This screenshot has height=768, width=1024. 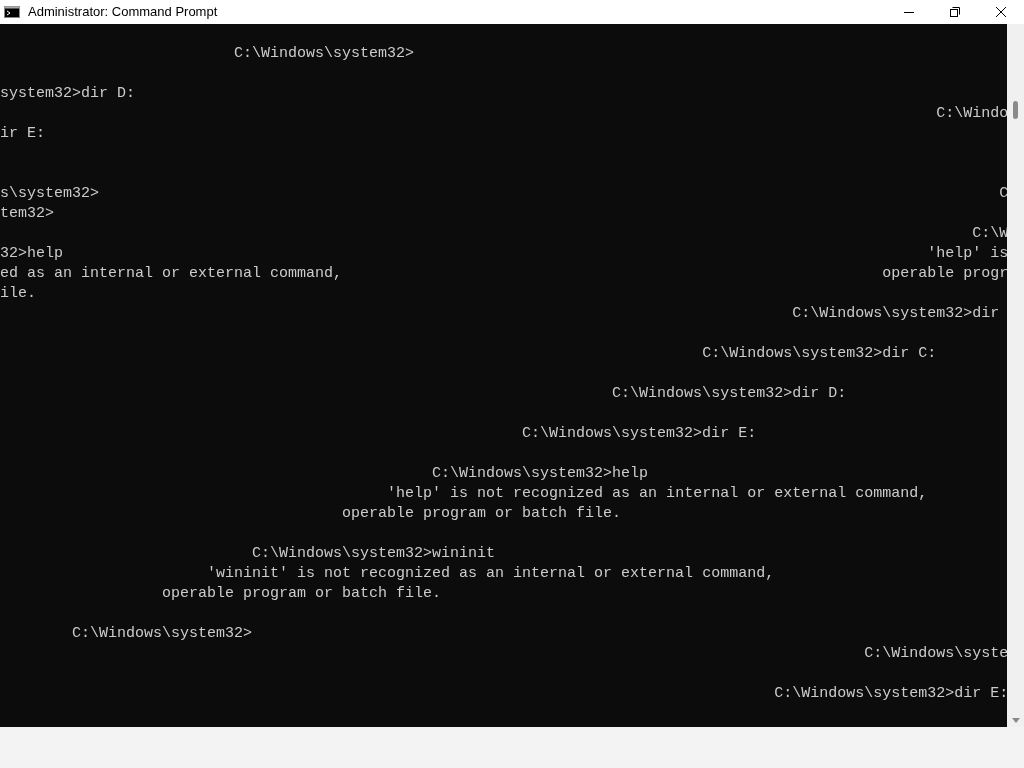 I want to click on console-text: tem32>, so click(x=27, y=213).